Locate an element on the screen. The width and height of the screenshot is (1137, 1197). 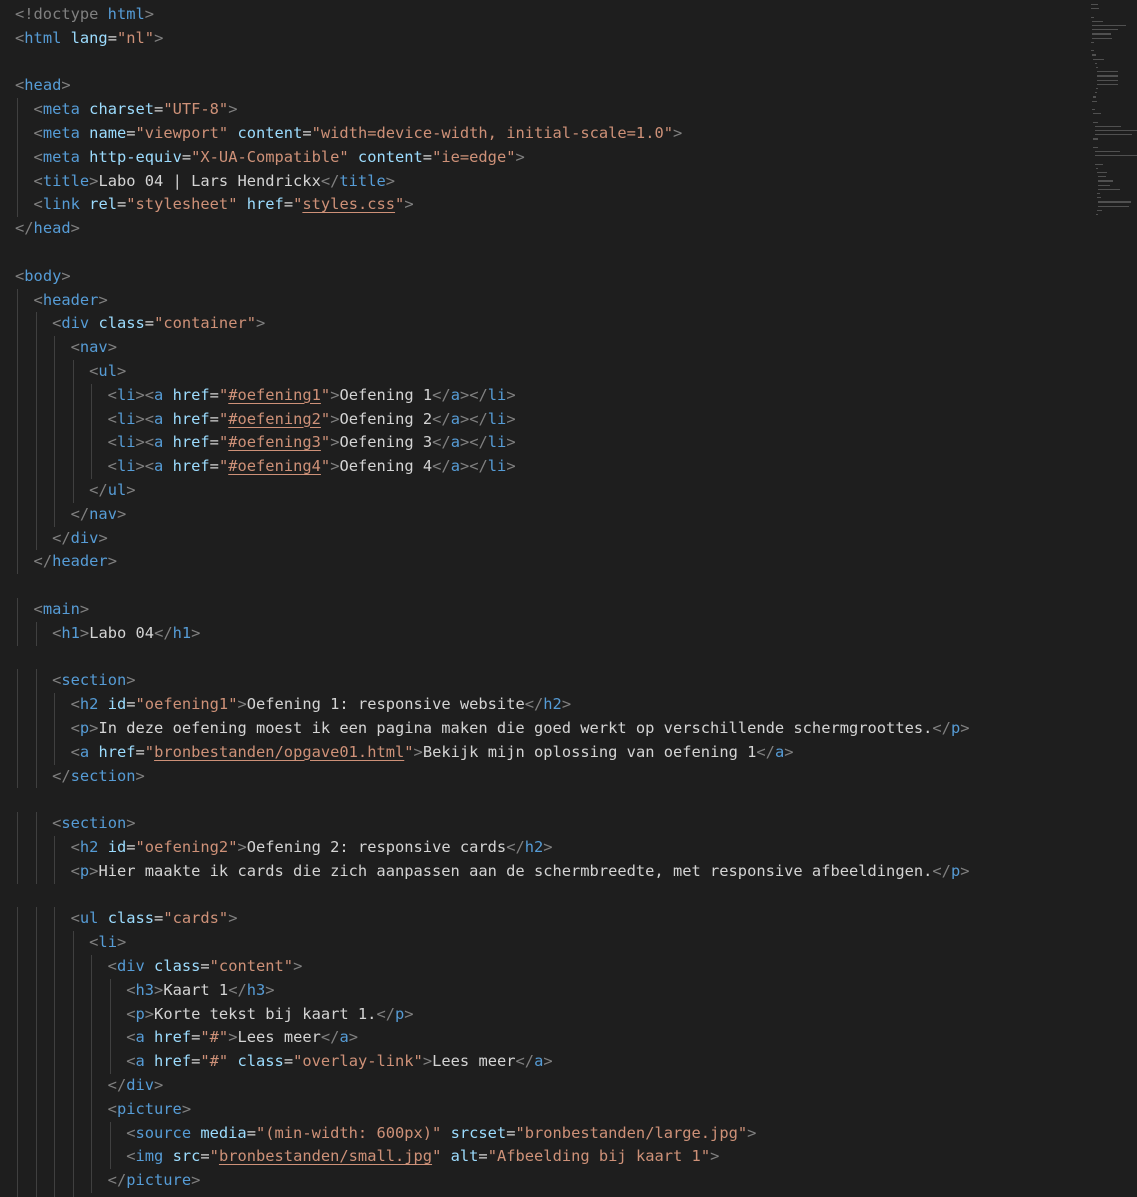
code-line: </section> is located at coordinates (80, 777).